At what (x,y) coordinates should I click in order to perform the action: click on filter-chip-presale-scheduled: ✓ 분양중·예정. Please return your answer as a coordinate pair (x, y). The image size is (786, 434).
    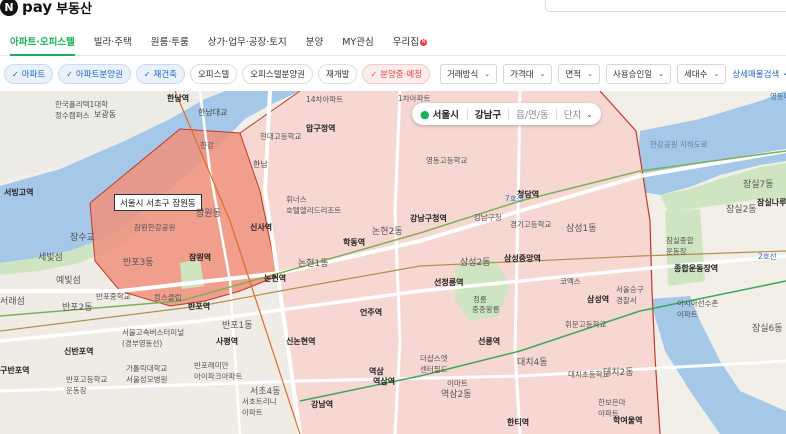
    Looking at the image, I should click on (396, 74).